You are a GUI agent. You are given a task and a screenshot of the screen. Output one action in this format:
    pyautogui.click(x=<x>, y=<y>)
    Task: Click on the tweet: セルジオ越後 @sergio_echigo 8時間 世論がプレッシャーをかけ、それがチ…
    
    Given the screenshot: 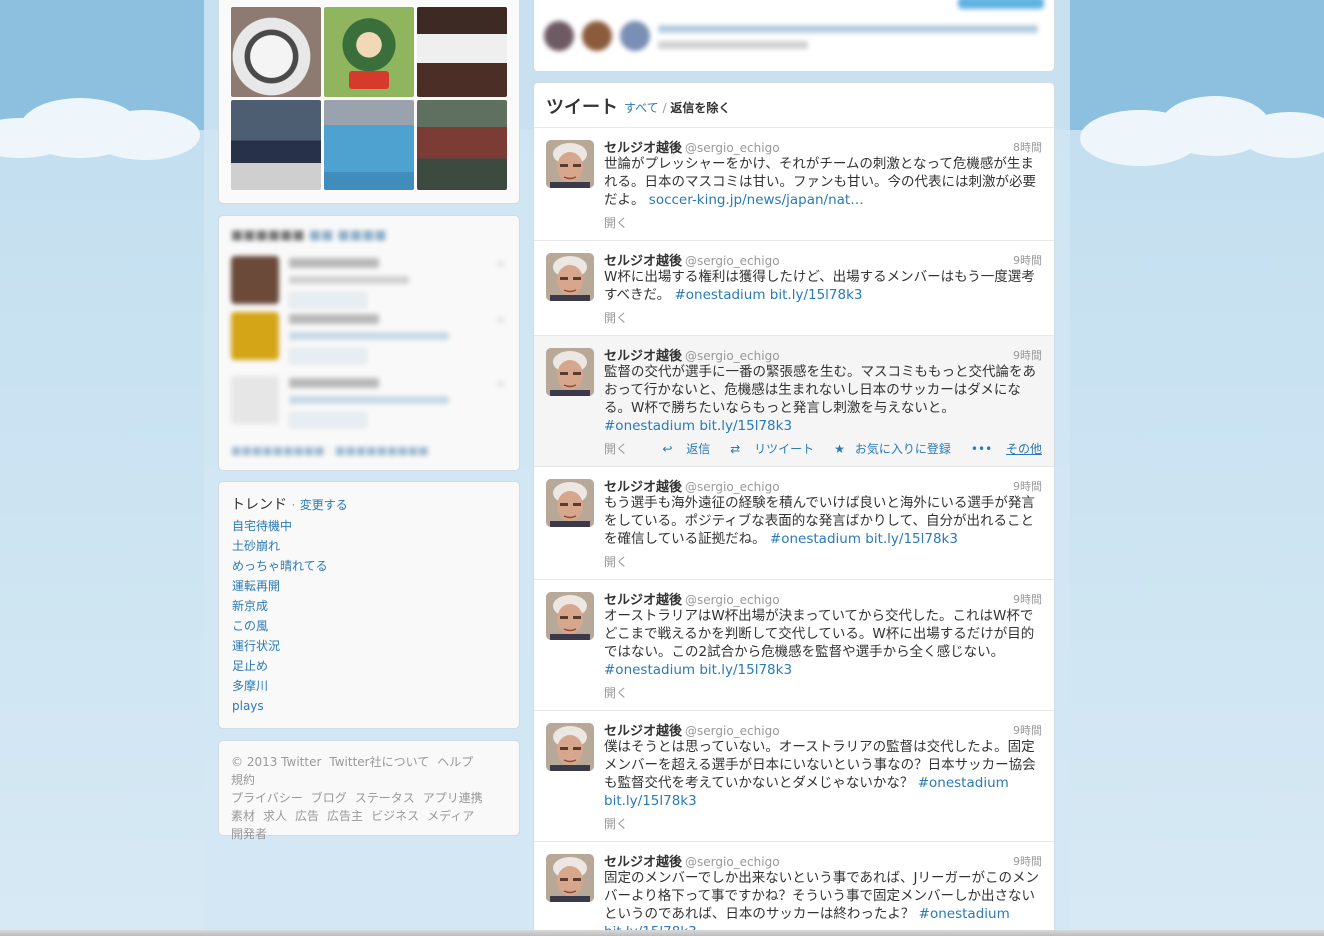 What is the action you would take?
    pyautogui.click(x=794, y=184)
    